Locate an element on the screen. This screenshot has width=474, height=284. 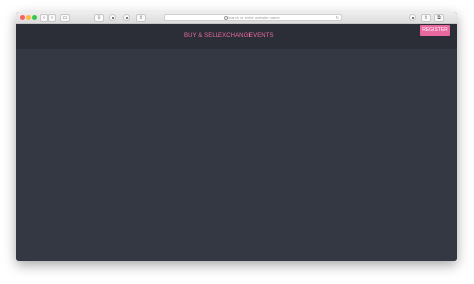
site-navbar: BUY & SELL EXCHANGE EVENTS is located at coordinates (236, 36).